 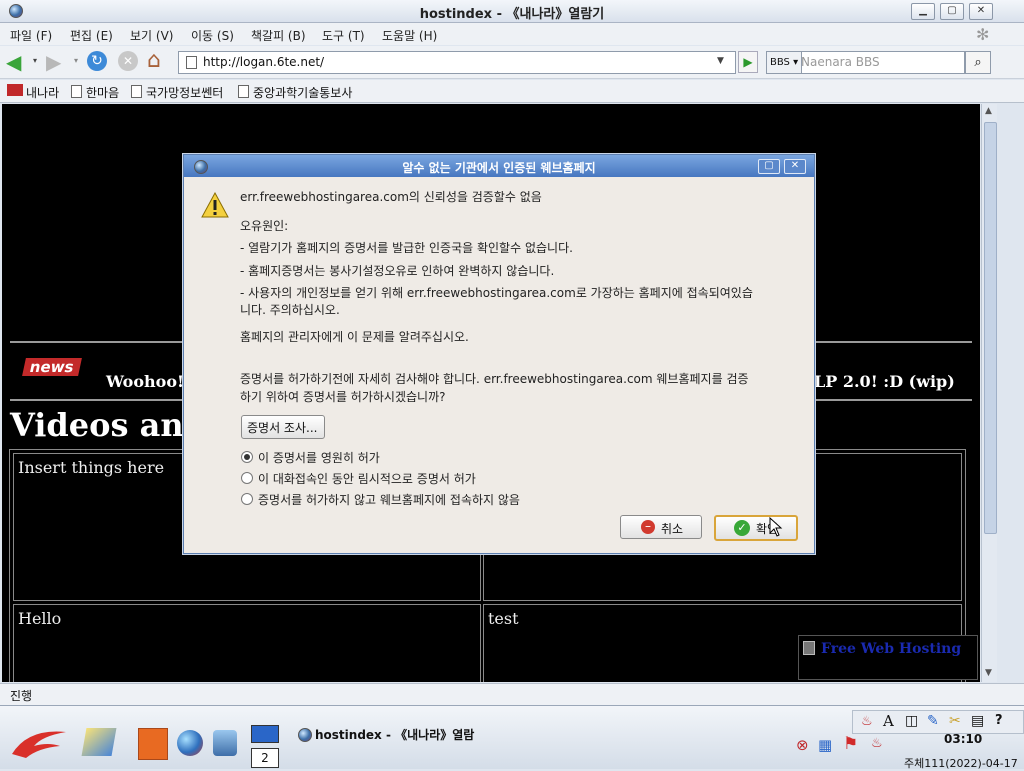 I want to click on menu-help: 도움말 (H), so click(x=409, y=35).